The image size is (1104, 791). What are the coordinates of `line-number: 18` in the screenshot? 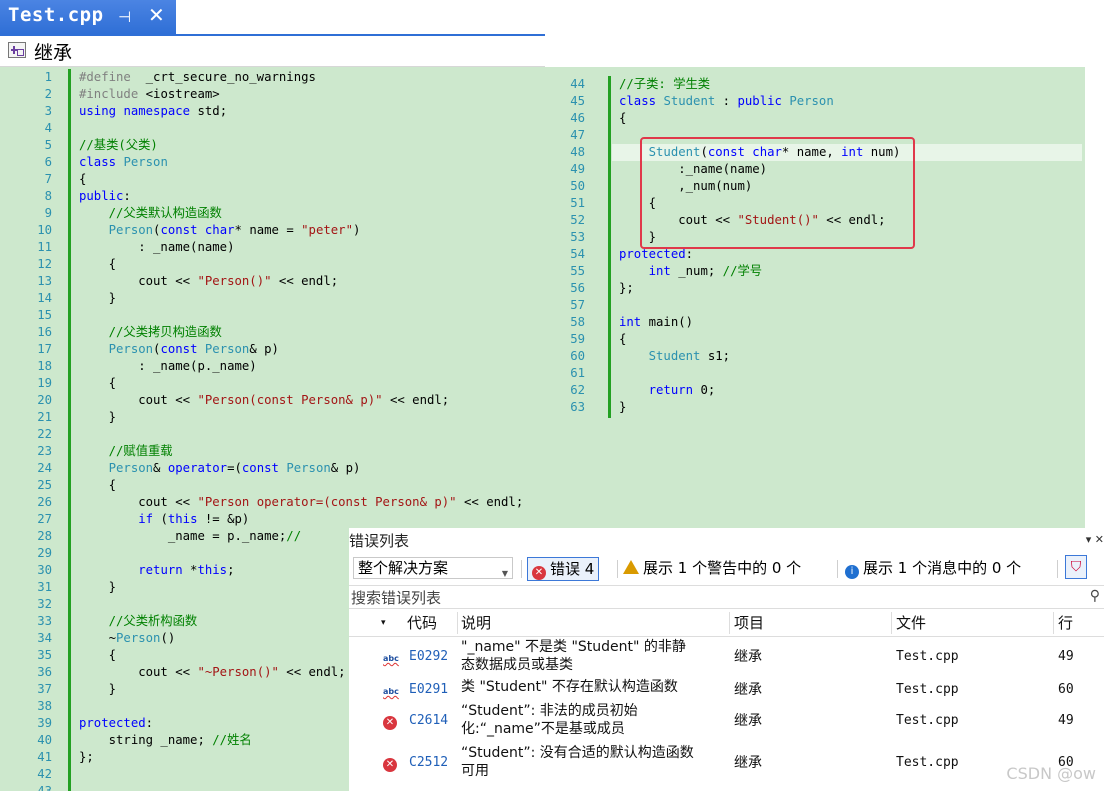 It's located at (44, 366).